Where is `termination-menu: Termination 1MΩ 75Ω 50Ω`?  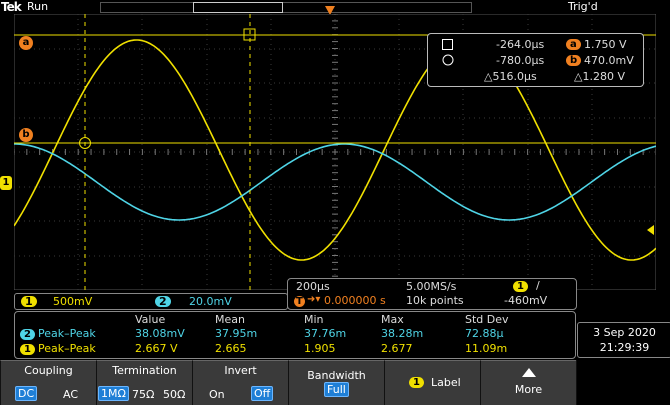 termination-menu: Termination 1MΩ 75Ω 50Ω is located at coordinates (144, 382).